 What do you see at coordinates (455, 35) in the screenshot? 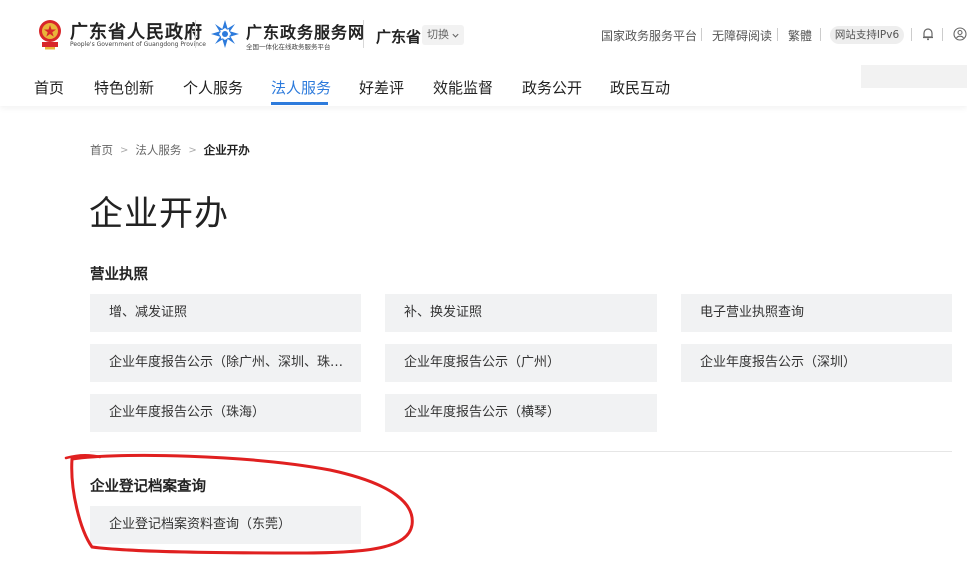
I see `chevron-down-icon` at bounding box center [455, 35].